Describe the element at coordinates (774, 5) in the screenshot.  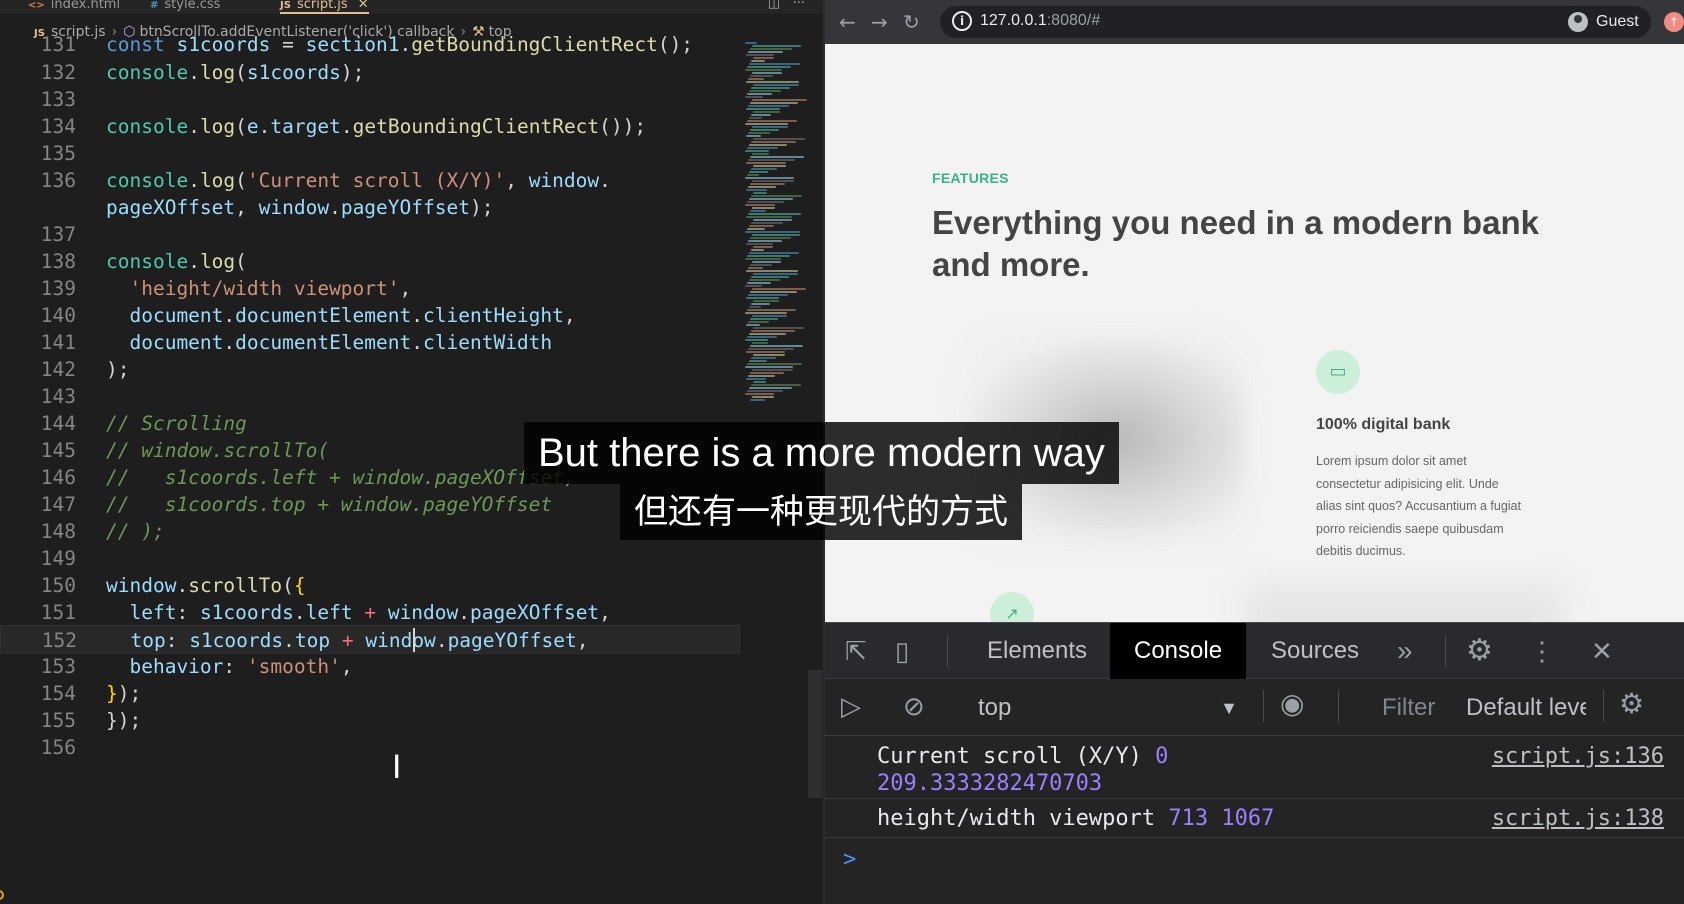
I see `split-editor-icon: ◫` at that location.